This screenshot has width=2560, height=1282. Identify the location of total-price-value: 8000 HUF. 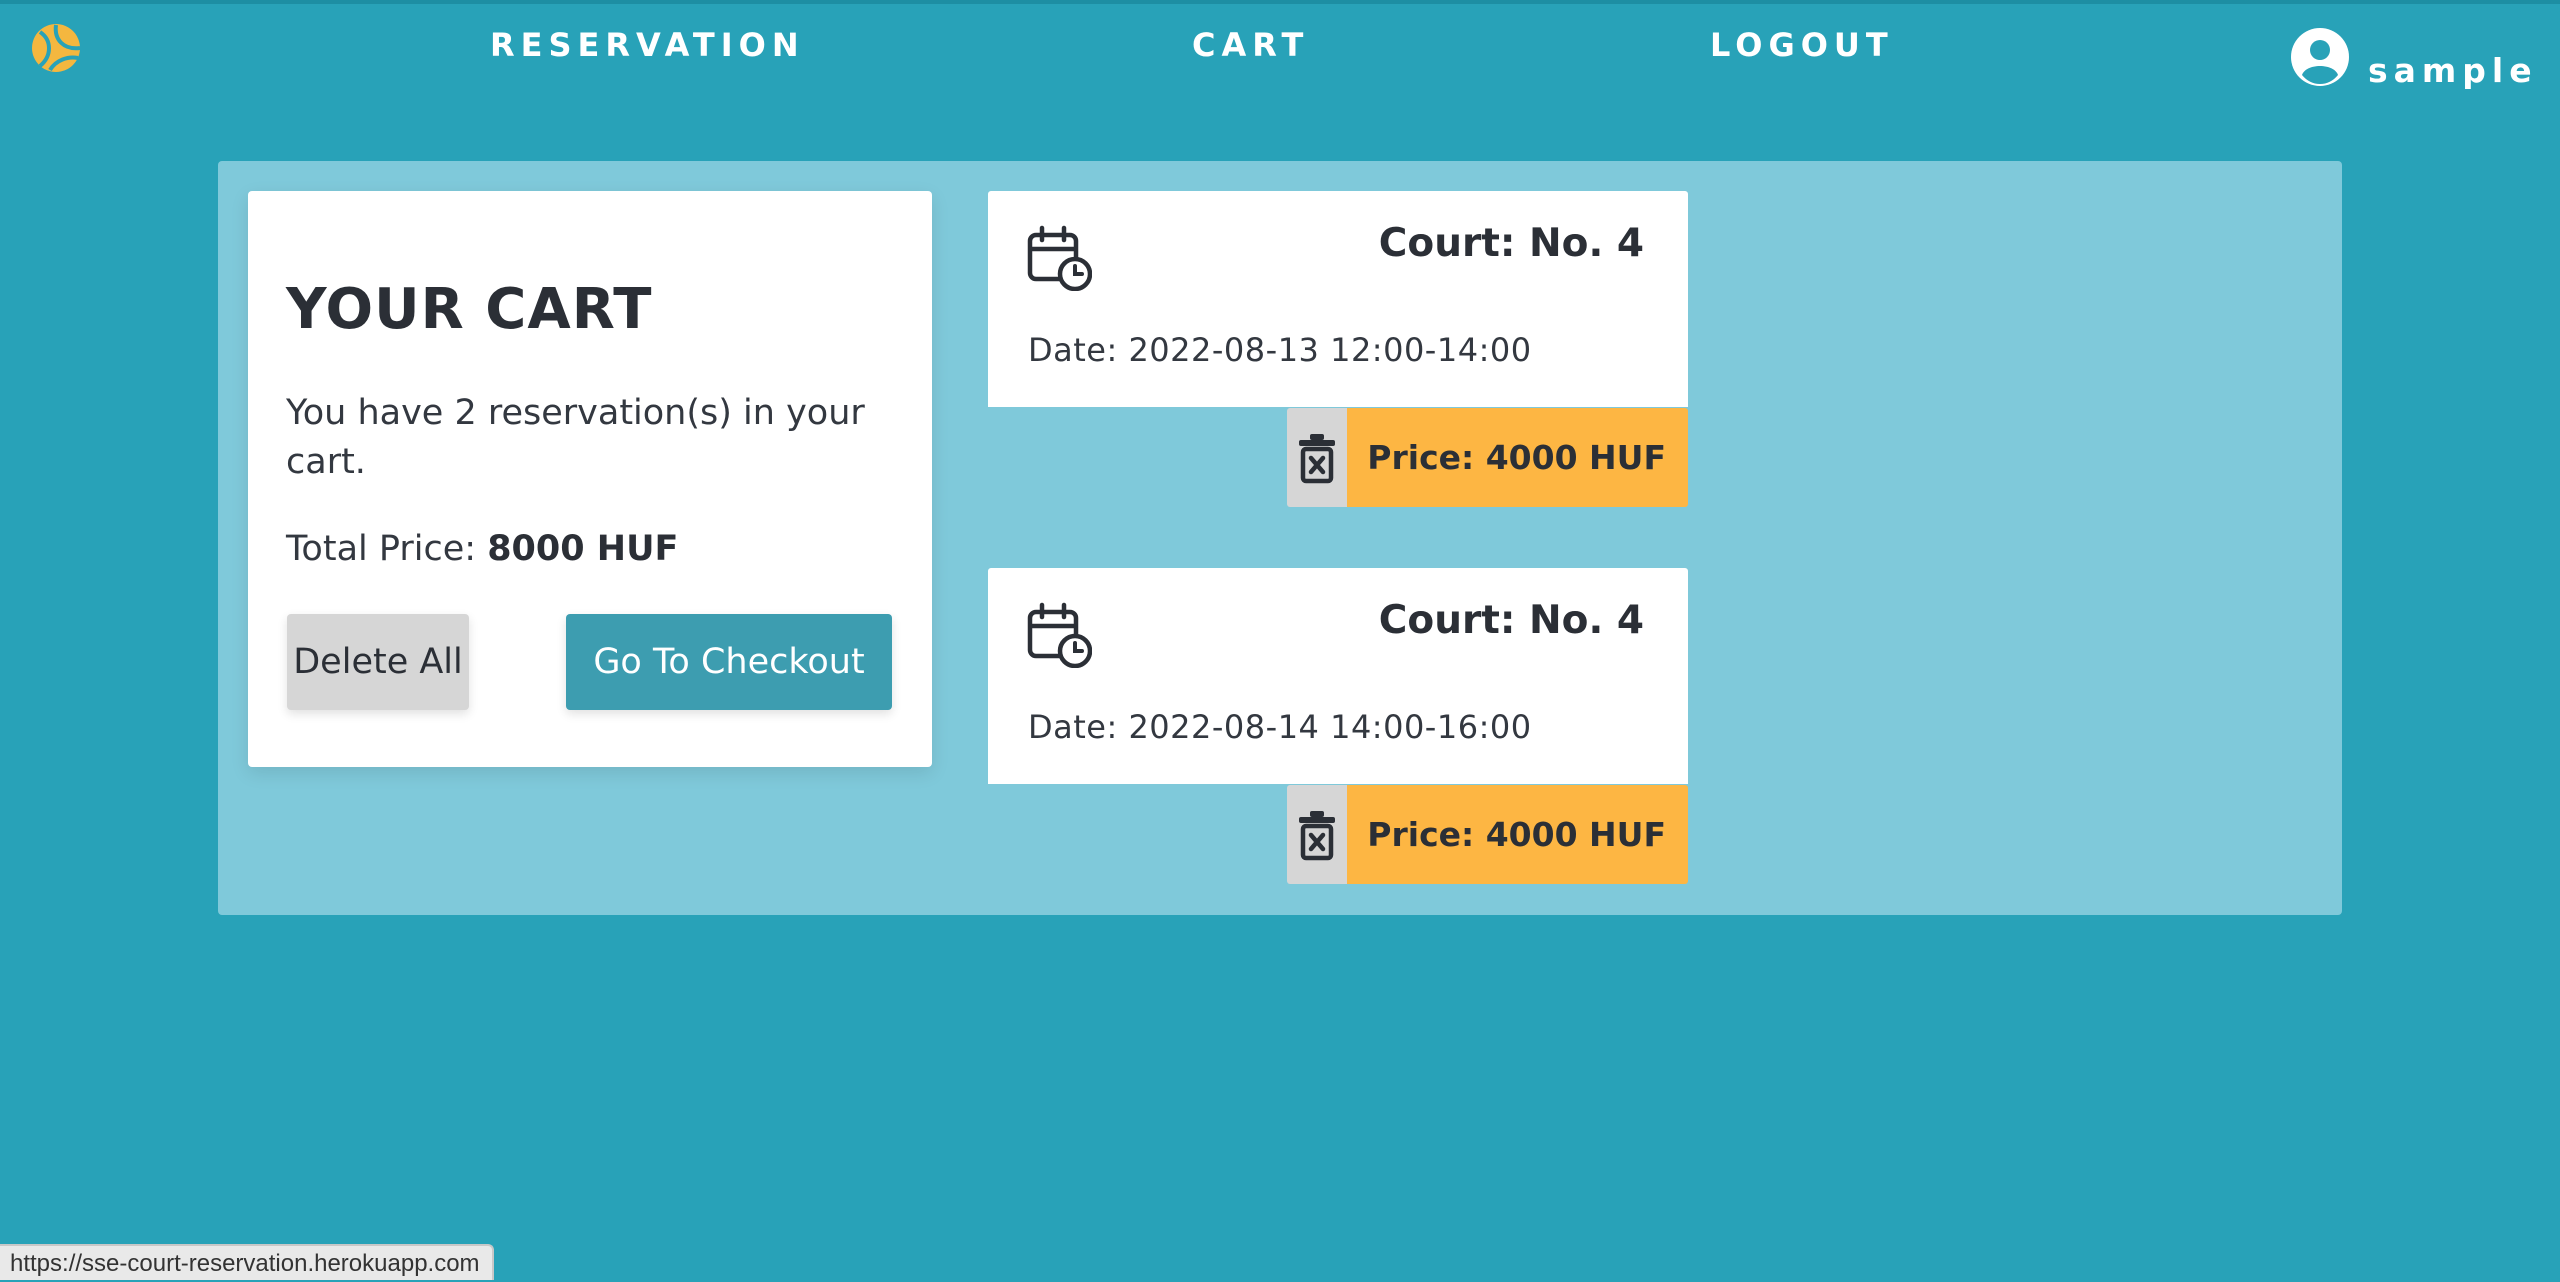
(583, 549).